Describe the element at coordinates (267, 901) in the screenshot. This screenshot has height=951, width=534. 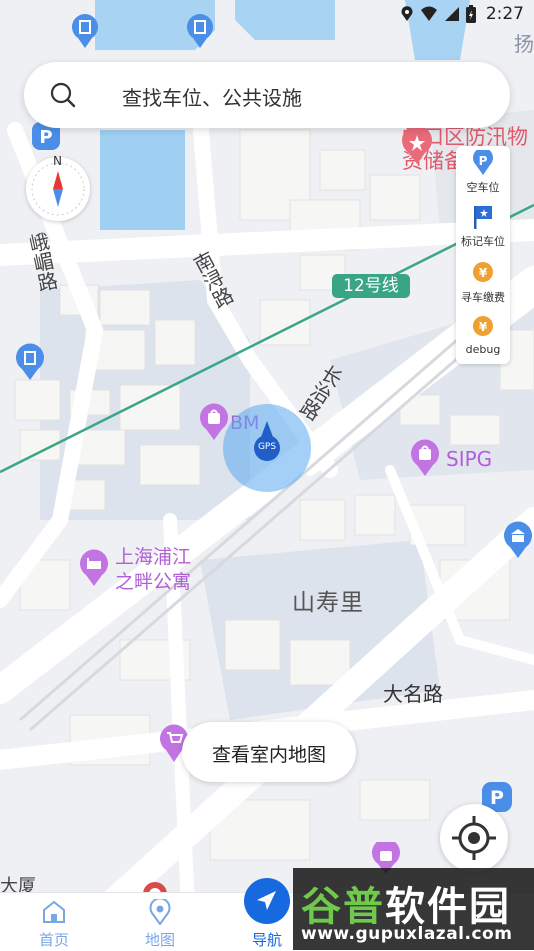
I see `navigation-arrow-icon` at that location.